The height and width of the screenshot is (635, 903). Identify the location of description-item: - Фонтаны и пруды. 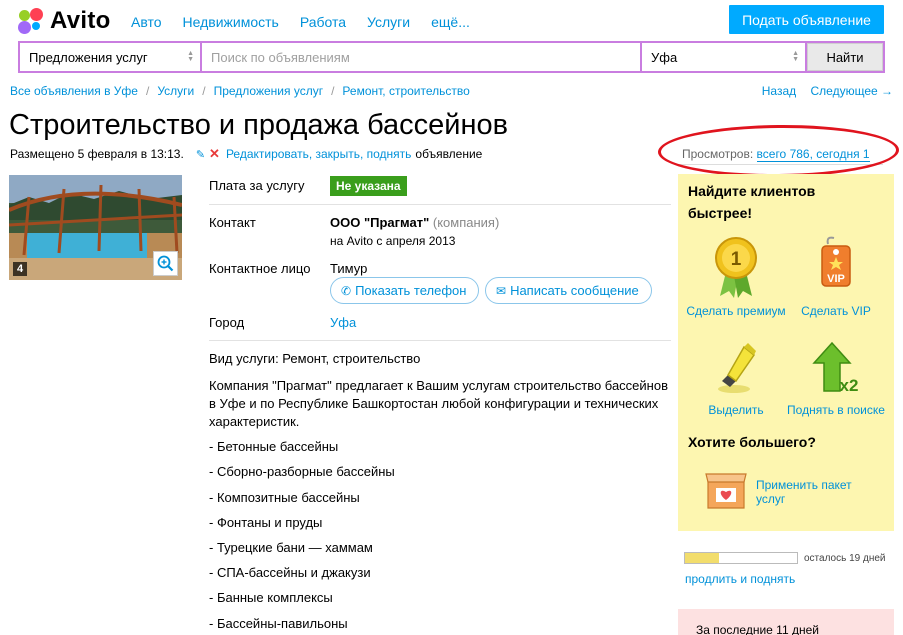
(266, 522).